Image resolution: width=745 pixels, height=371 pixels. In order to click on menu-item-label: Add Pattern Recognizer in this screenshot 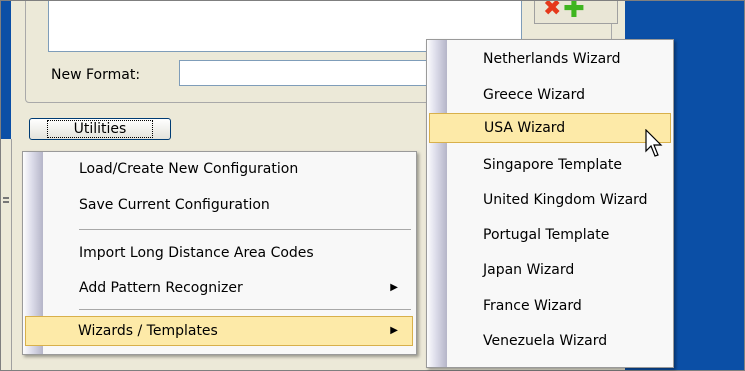, I will do `click(161, 288)`.